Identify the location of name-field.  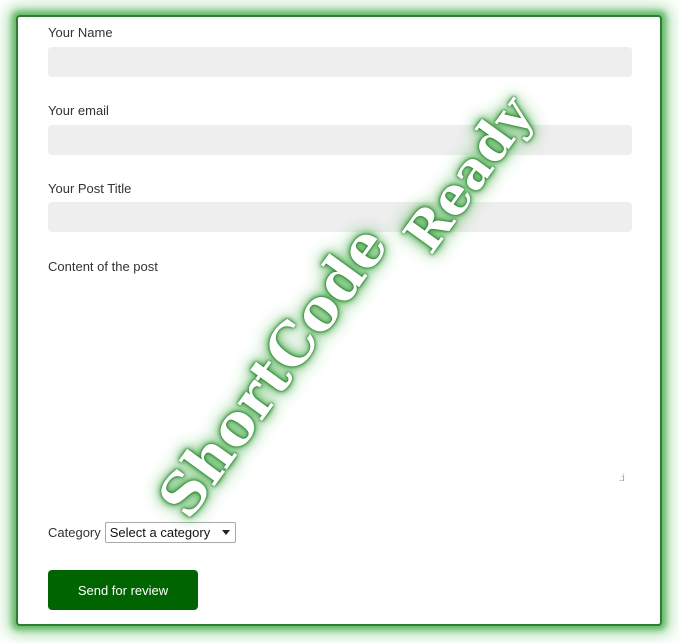
(340, 62).